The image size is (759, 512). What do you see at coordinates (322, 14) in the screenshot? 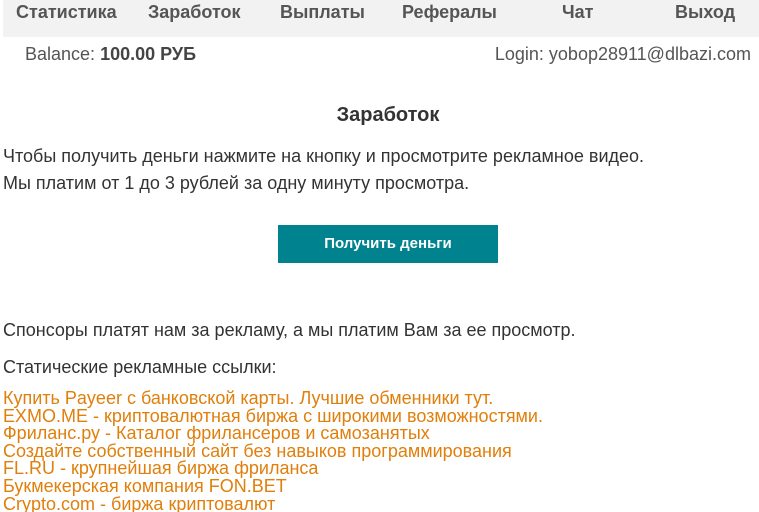
I see `nav-item-payouts: Выплаты` at bounding box center [322, 14].